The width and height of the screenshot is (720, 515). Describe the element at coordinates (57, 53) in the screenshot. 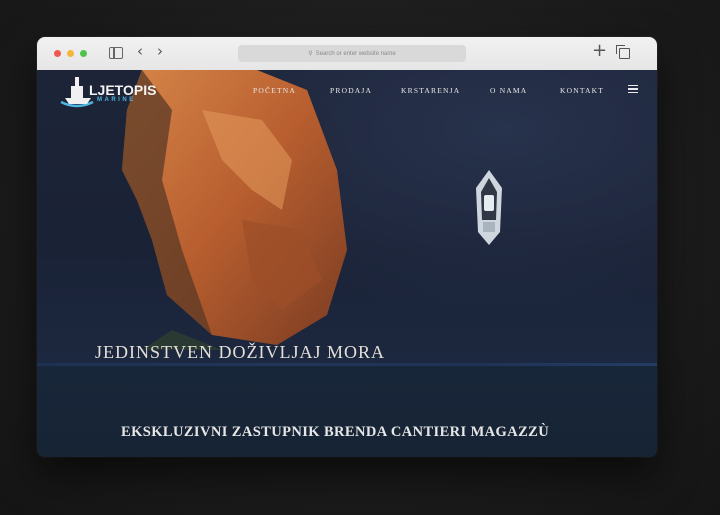

I see `close-window-button` at that location.